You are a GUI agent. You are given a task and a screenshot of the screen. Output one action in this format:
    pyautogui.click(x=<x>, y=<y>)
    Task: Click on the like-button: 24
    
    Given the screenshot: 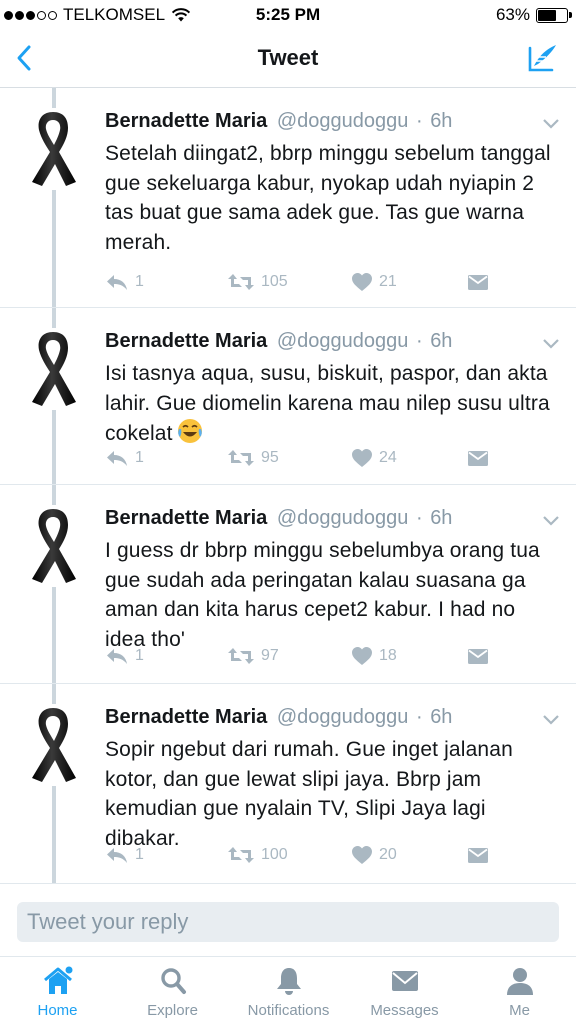 What is the action you would take?
    pyautogui.click(x=374, y=458)
    